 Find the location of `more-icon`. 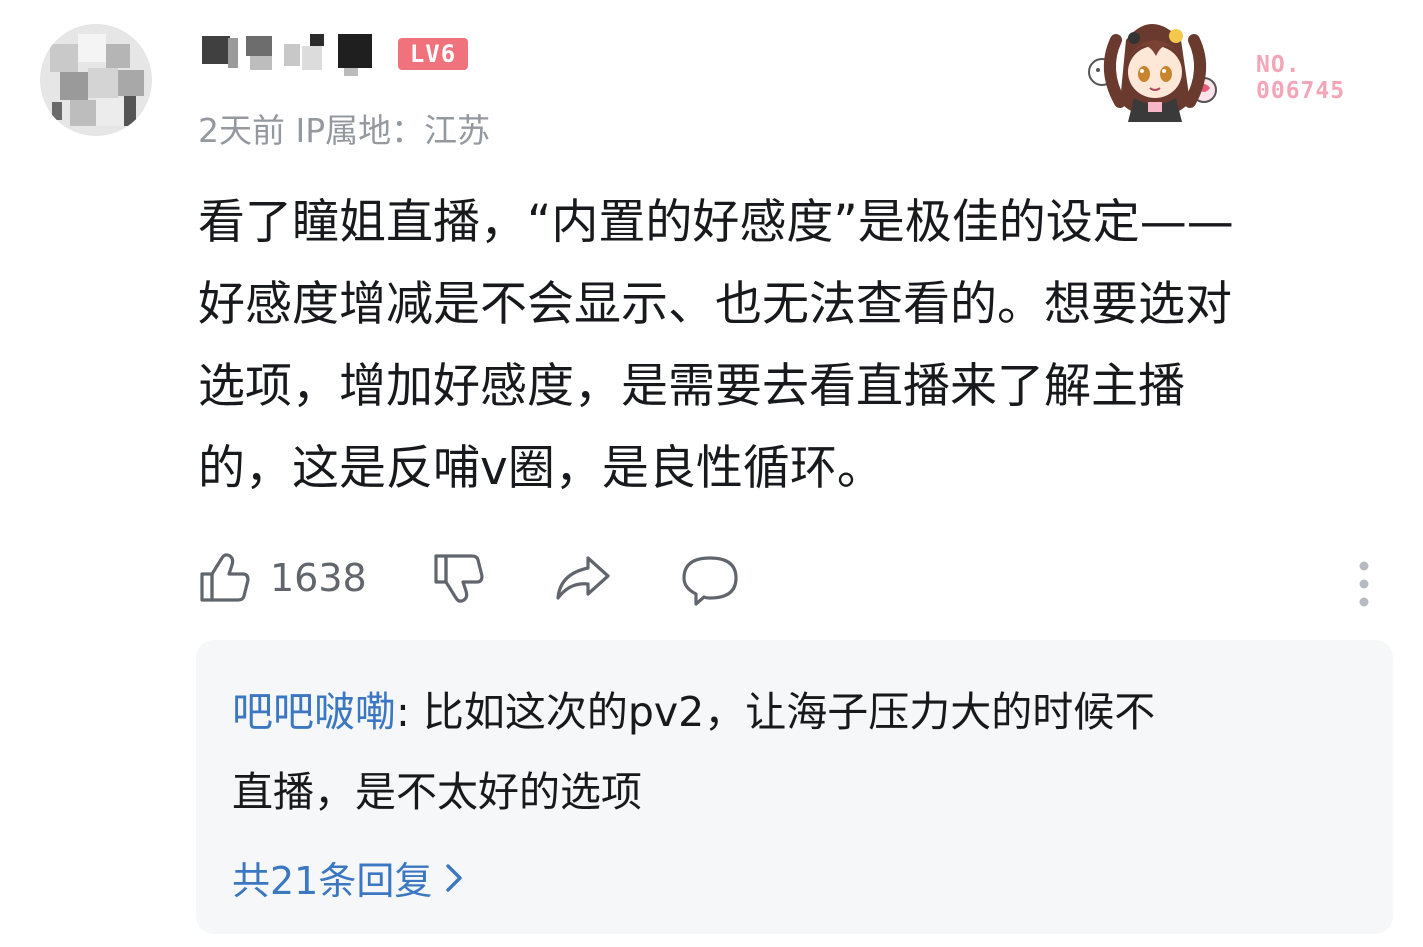

more-icon is located at coordinates (1364, 584).